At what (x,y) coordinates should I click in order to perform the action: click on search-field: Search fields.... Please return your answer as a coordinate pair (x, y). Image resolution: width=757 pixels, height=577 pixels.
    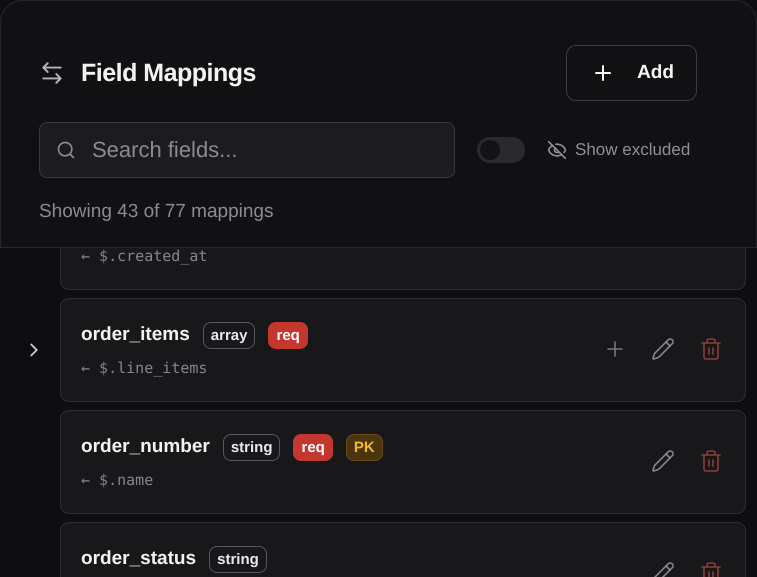
    Looking at the image, I should click on (247, 150).